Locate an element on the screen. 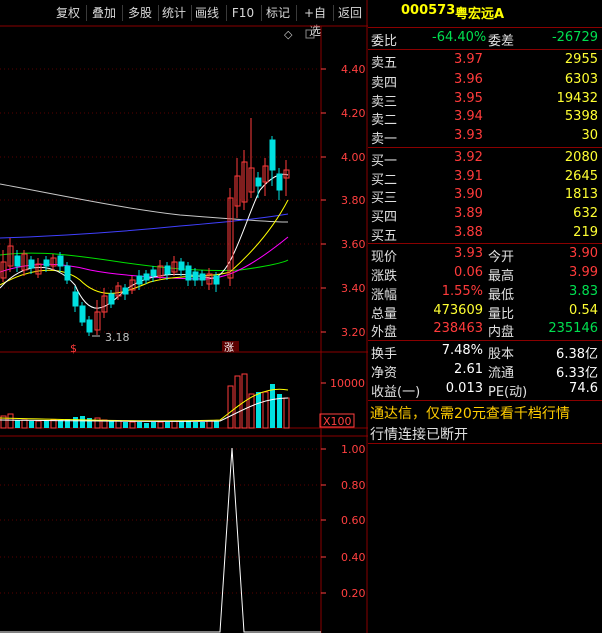  ask-volume: 5398 is located at coordinates (581, 116).